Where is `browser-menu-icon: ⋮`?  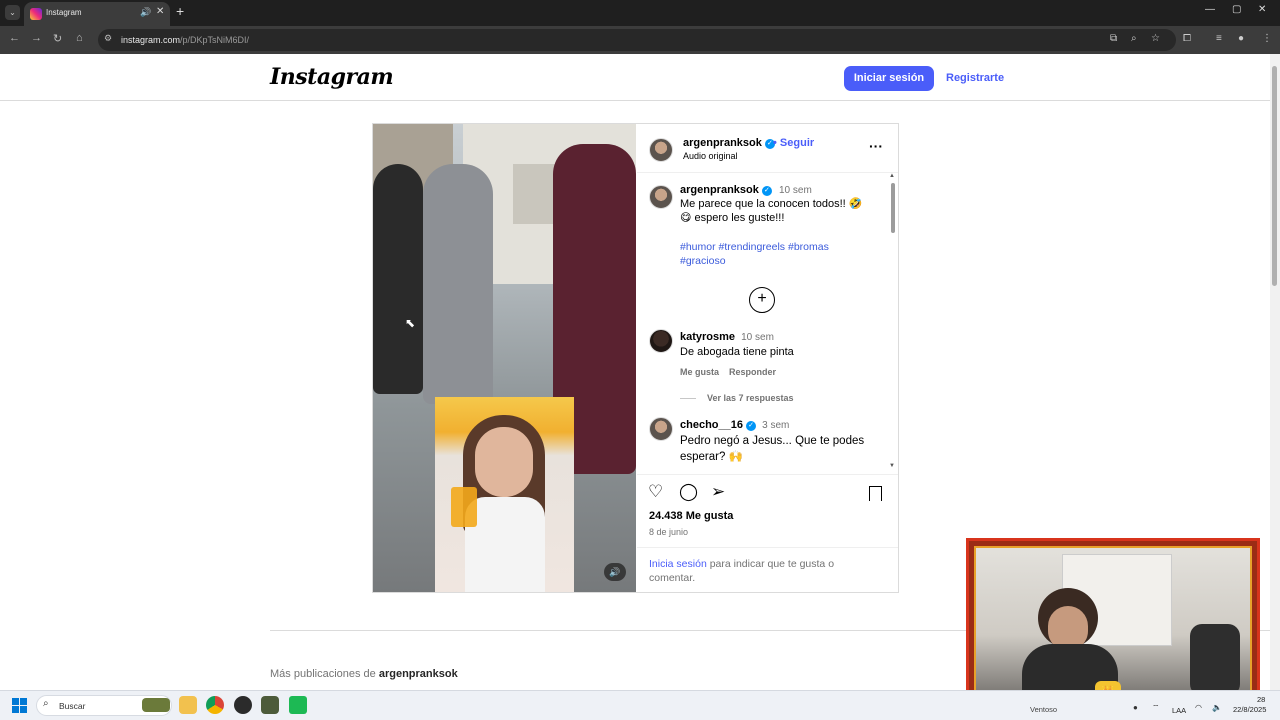 browser-menu-icon: ⋮ is located at coordinates (1267, 38).